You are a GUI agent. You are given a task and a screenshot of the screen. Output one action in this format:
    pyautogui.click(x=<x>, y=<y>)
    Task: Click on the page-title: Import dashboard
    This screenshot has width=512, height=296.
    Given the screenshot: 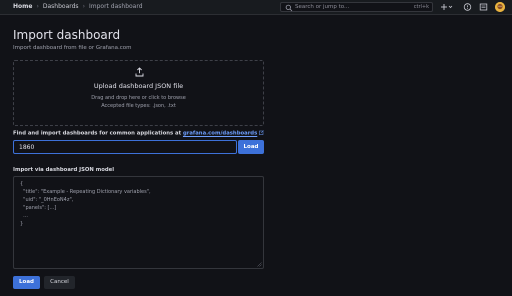 What is the action you would take?
    pyautogui.click(x=67, y=35)
    